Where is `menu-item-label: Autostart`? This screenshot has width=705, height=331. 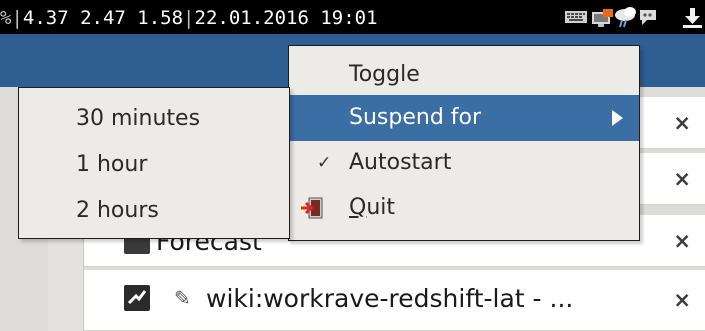 menu-item-label: Autostart is located at coordinates (400, 162).